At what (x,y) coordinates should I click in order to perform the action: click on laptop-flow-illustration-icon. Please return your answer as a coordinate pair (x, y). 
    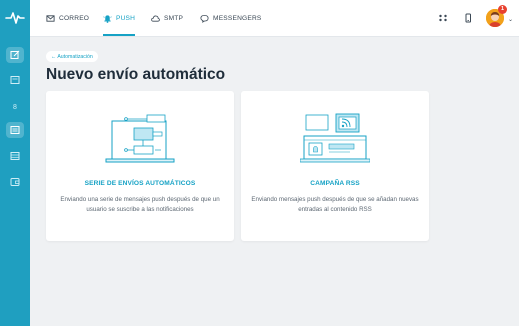
    Looking at the image, I should click on (140, 138).